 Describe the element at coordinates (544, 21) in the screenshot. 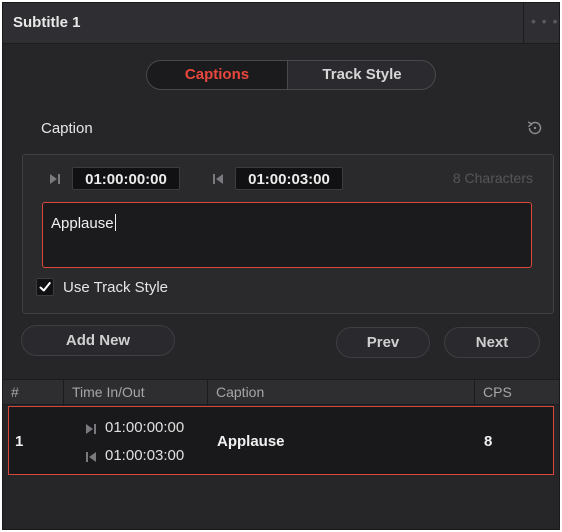

I see `ellipsis-icon: • • •` at that location.